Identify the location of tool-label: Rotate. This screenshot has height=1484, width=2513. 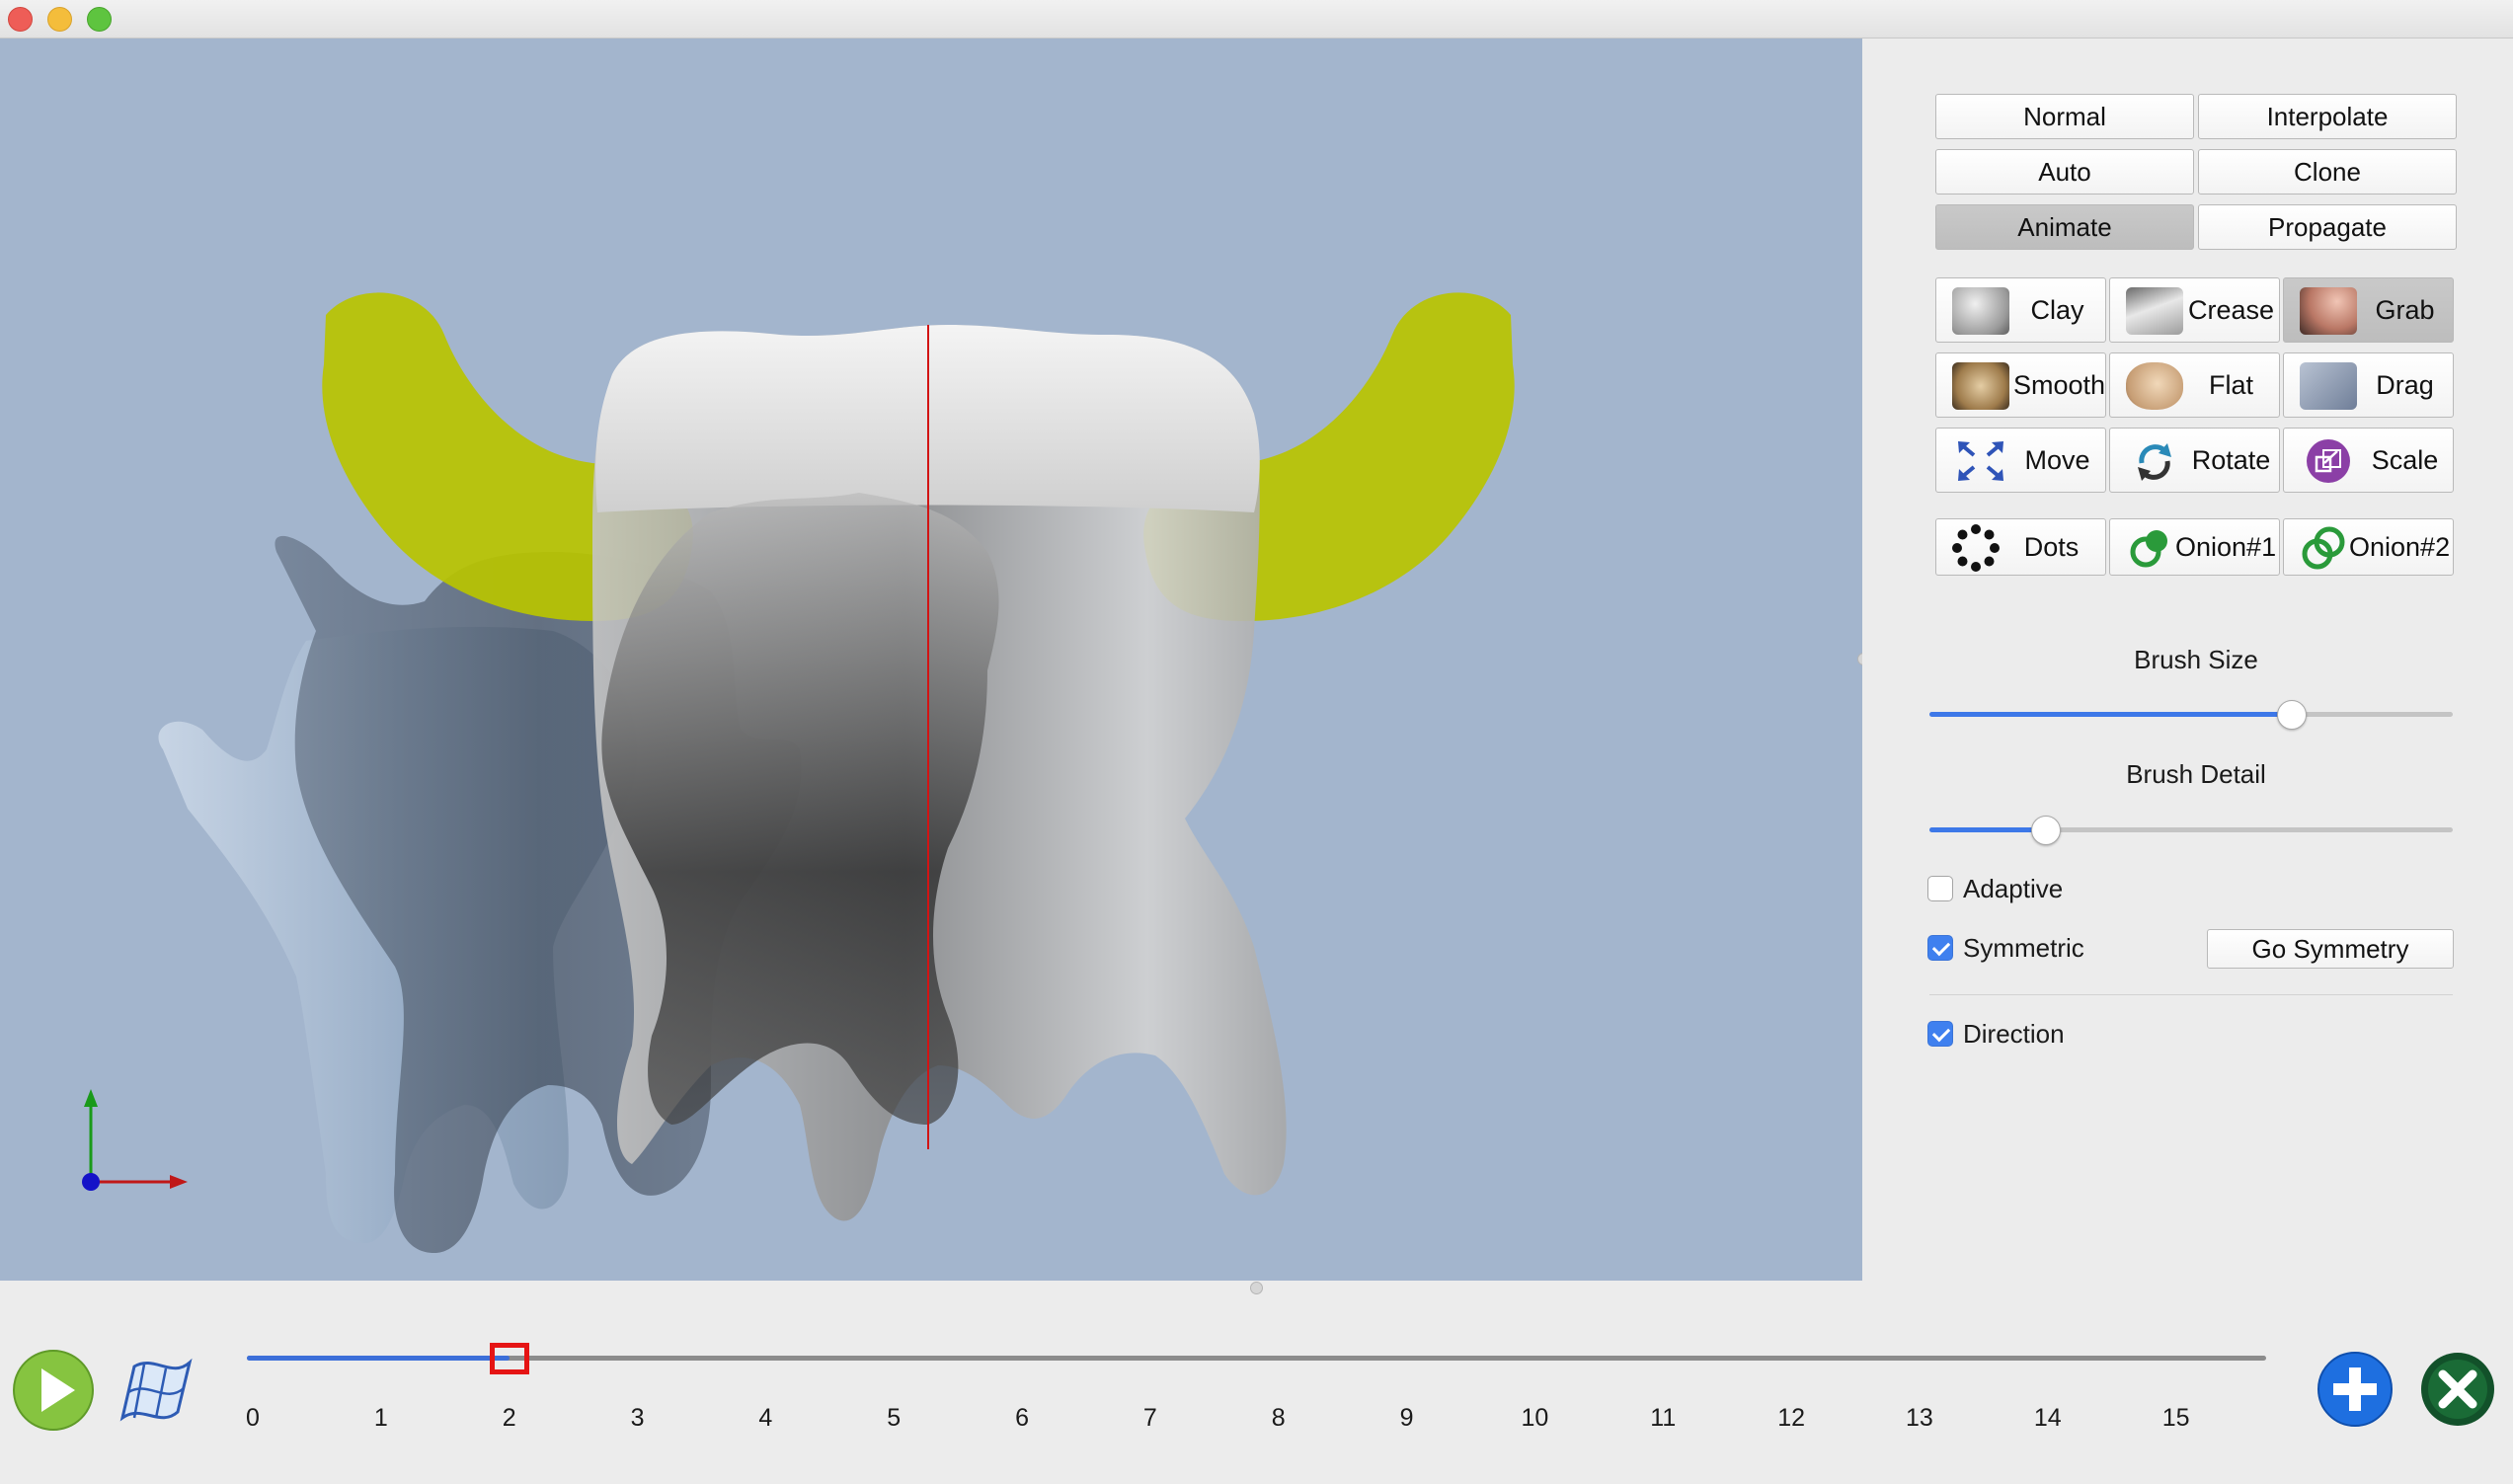
(2231, 460).